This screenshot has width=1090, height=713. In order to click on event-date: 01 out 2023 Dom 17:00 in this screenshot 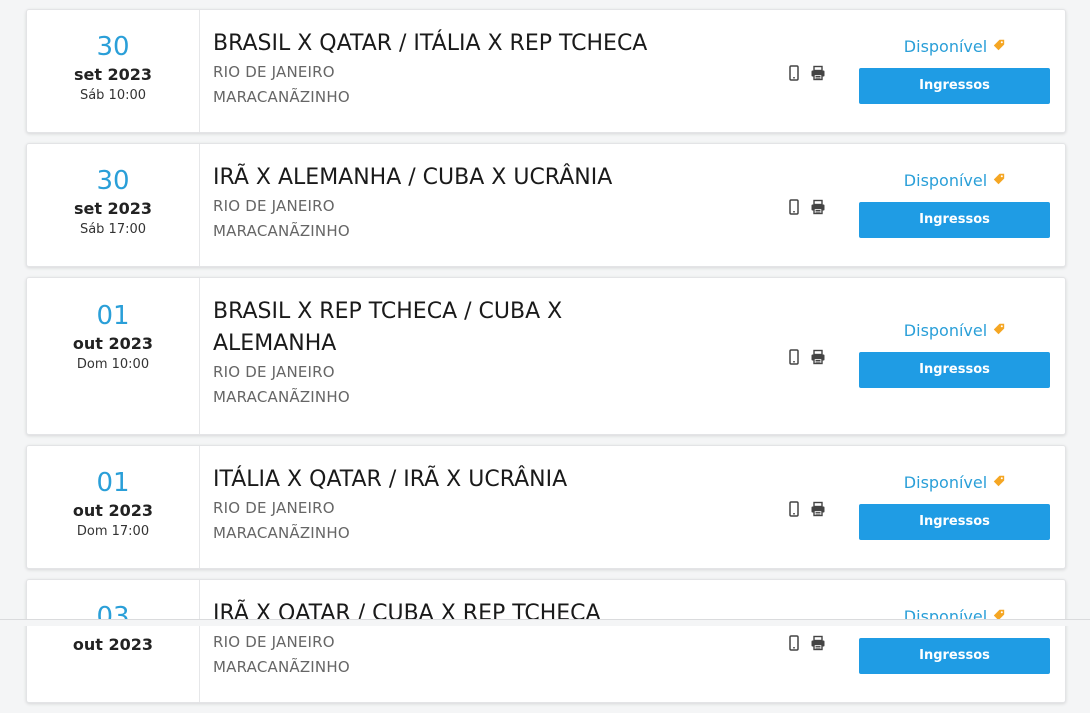, I will do `click(113, 507)`.